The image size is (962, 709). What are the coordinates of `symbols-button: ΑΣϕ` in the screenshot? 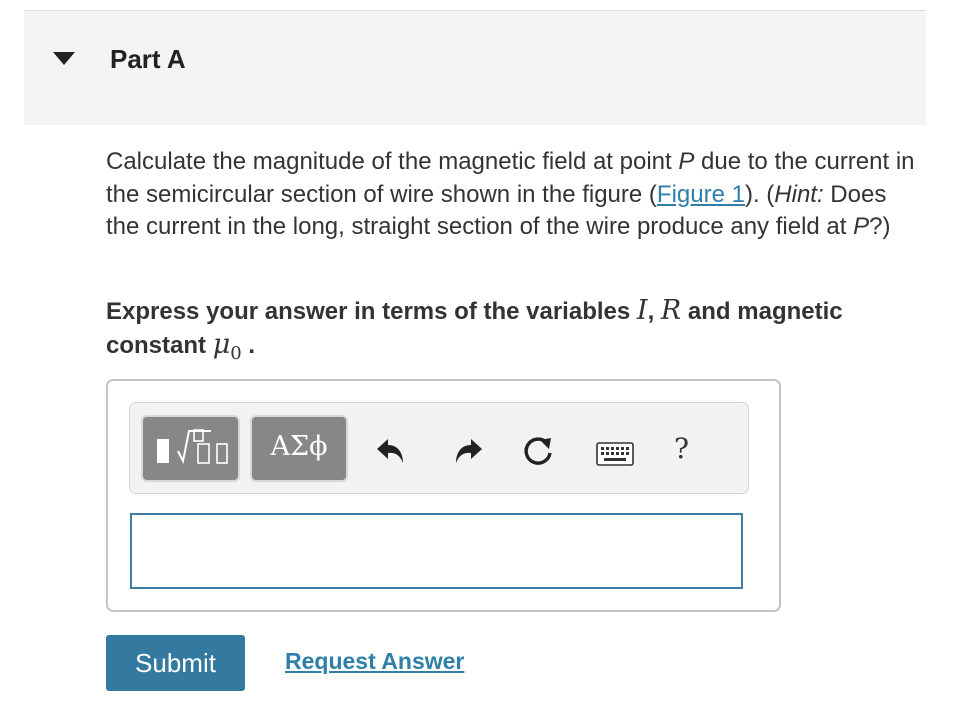 It's located at (299, 448).